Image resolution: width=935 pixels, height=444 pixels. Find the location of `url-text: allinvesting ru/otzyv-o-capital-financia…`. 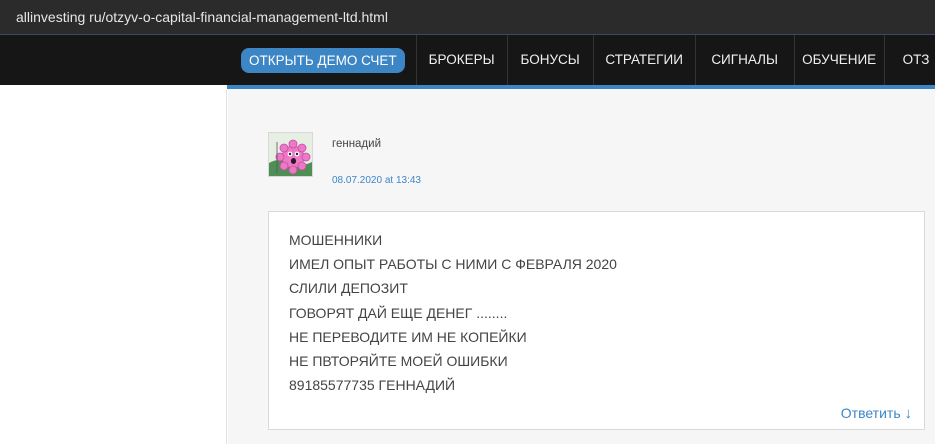

url-text: allinvesting ru/otzyv-o-capital-financia… is located at coordinates (202, 17).